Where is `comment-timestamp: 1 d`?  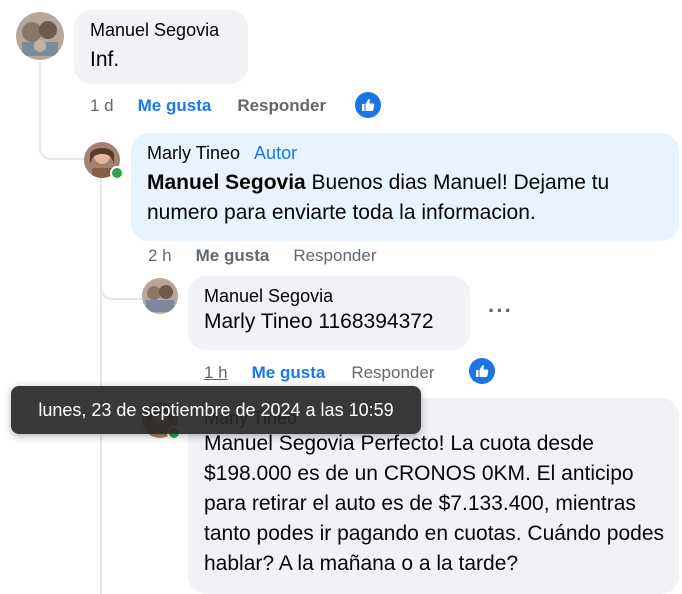
comment-timestamp: 1 d is located at coordinates (102, 106).